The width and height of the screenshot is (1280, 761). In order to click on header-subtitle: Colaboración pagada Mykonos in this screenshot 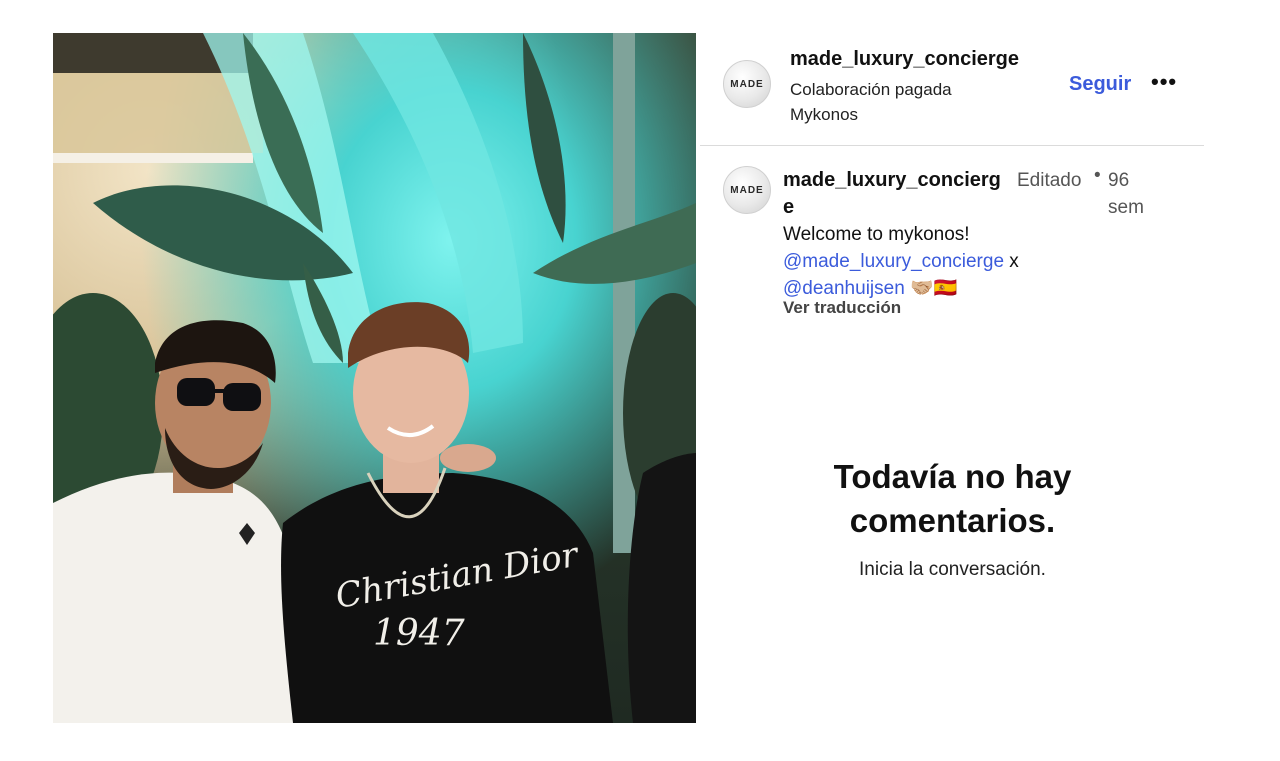, I will do `click(871, 102)`.